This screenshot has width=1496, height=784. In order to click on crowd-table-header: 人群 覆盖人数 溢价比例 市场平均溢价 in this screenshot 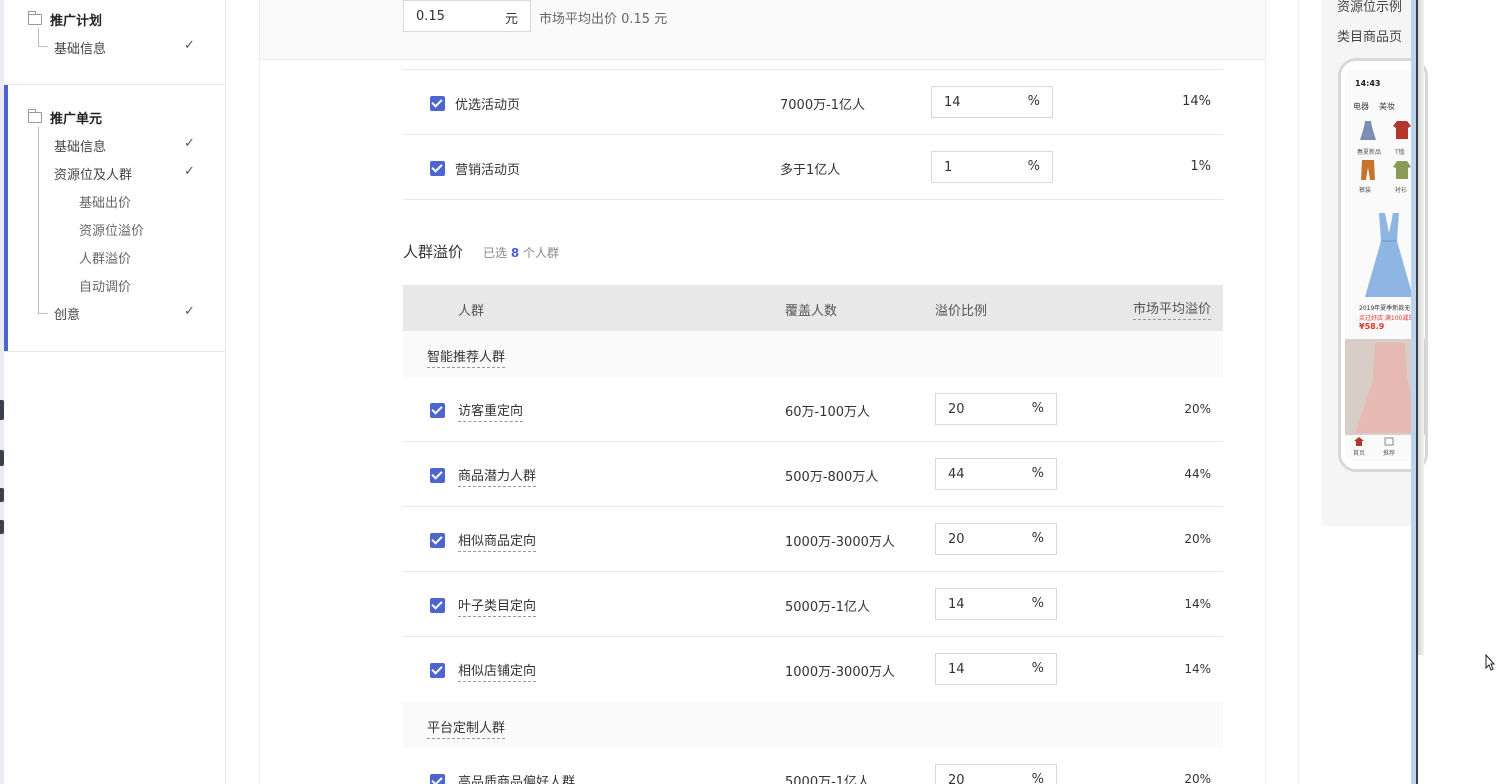, I will do `click(813, 308)`.